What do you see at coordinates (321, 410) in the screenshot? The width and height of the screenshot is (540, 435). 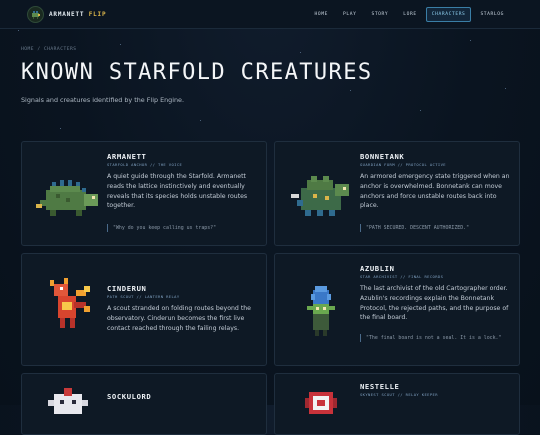 I see `nestelle-sprite-icon` at bounding box center [321, 410].